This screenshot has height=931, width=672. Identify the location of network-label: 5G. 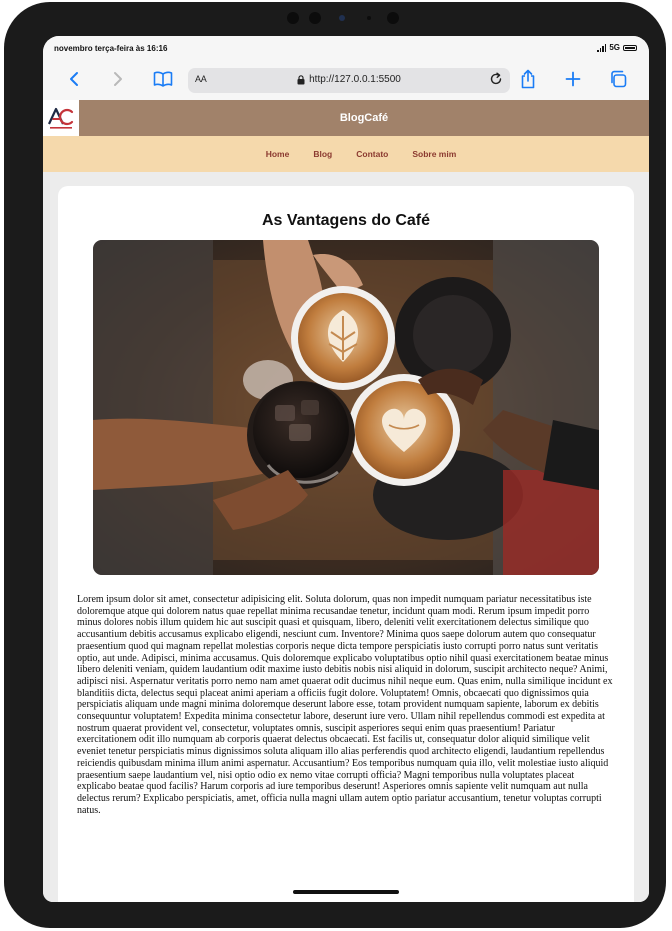
(614, 47).